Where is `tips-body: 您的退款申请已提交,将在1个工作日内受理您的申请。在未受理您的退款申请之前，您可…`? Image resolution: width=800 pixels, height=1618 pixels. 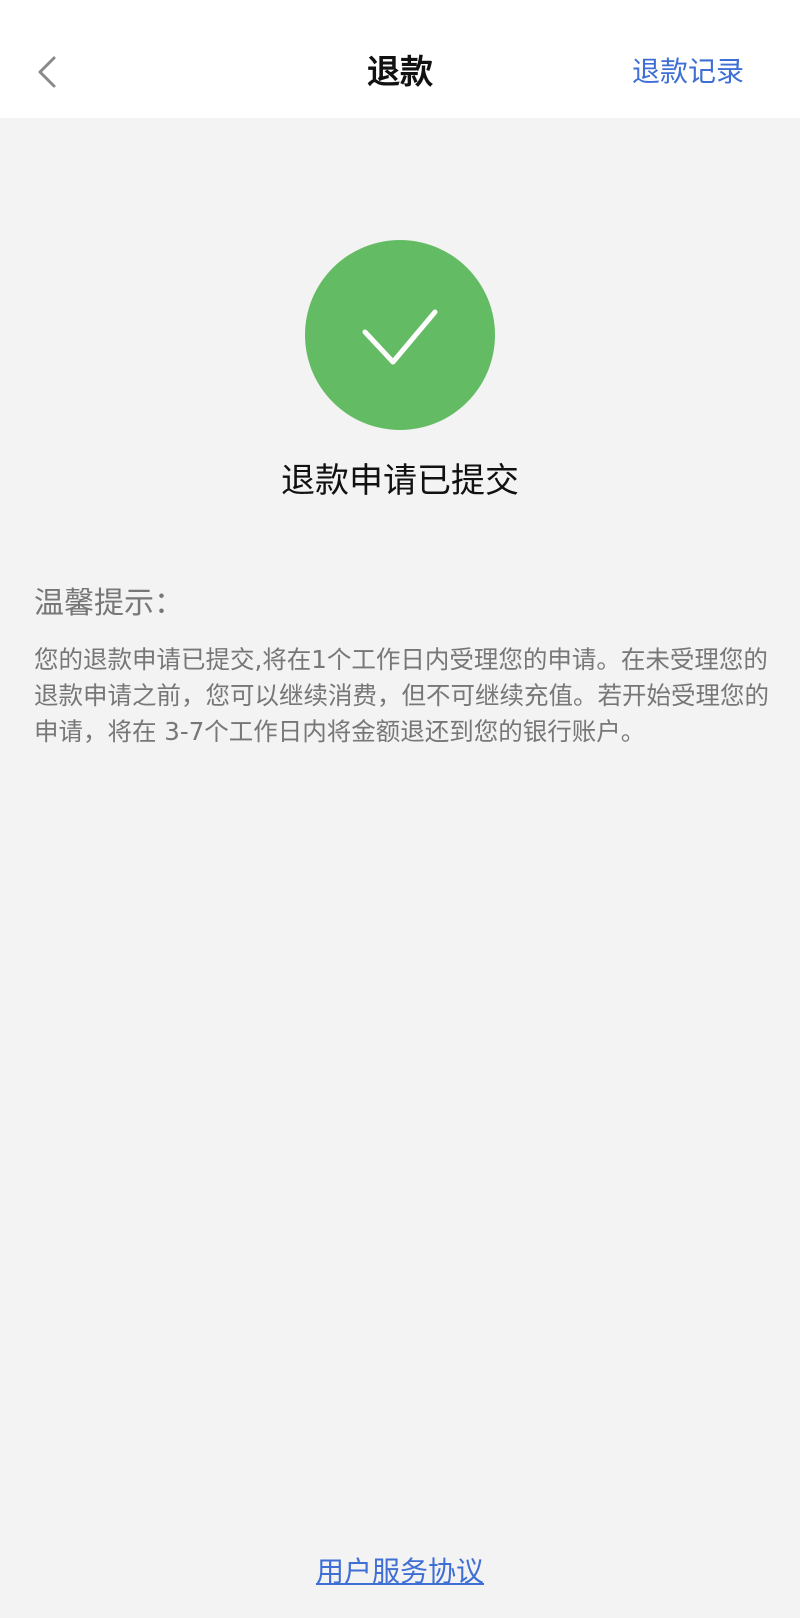 tips-body: 您的退款申请已提交,将在1个工作日内受理您的申请。在未受理您的退款申请之前，您可… is located at coordinates (401, 695).